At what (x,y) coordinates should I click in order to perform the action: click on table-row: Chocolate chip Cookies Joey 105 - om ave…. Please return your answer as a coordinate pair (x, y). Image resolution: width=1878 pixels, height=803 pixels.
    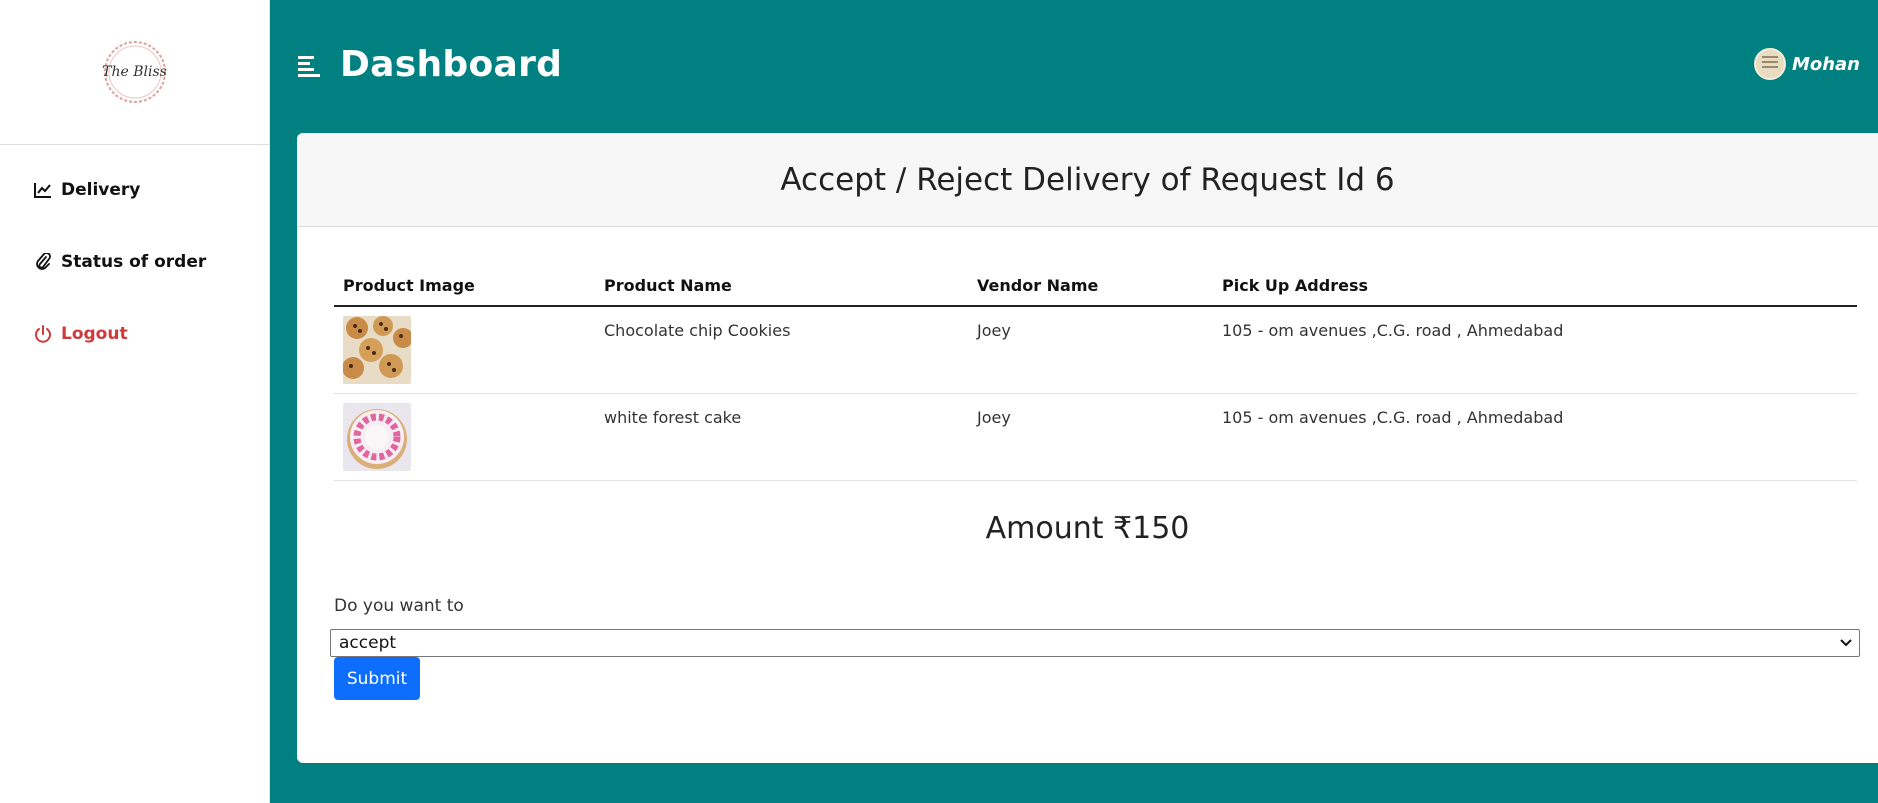
    Looking at the image, I should click on (1095, 350).